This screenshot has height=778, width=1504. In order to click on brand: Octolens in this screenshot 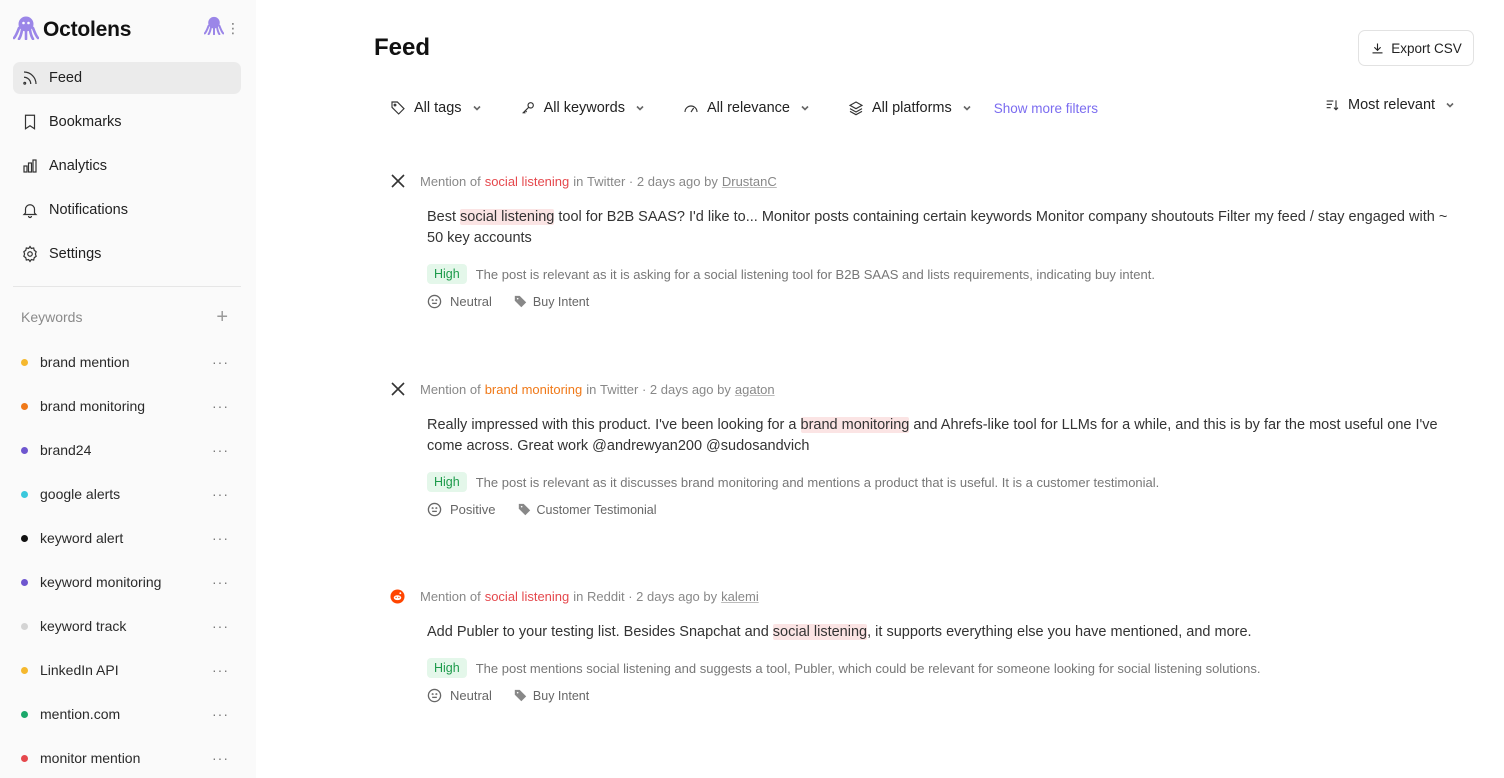, I will do `click(71, 29)`.